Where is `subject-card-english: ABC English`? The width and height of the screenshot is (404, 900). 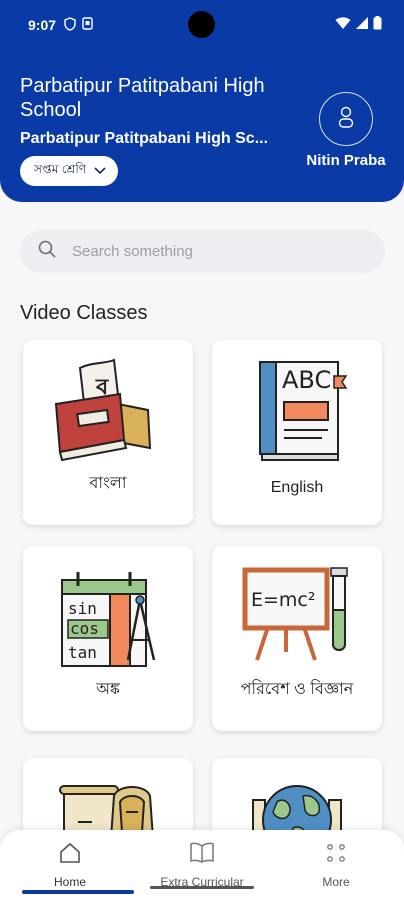
subject-card-english: ABC English is located at coordinates (297, 432).